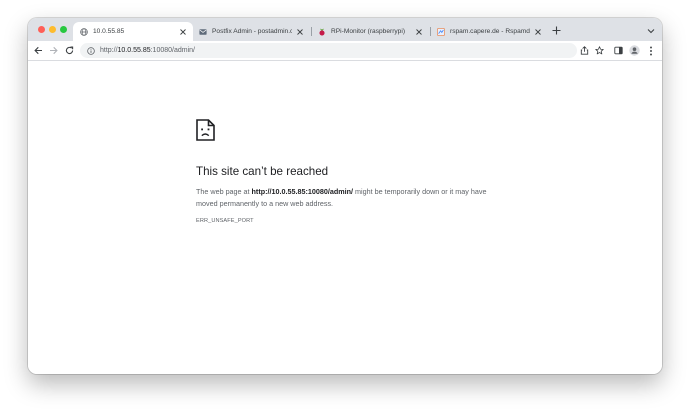  Describe the element at coordinates (203, 32) in the screenshot. I see `postfix-admin-favicon` at that location.